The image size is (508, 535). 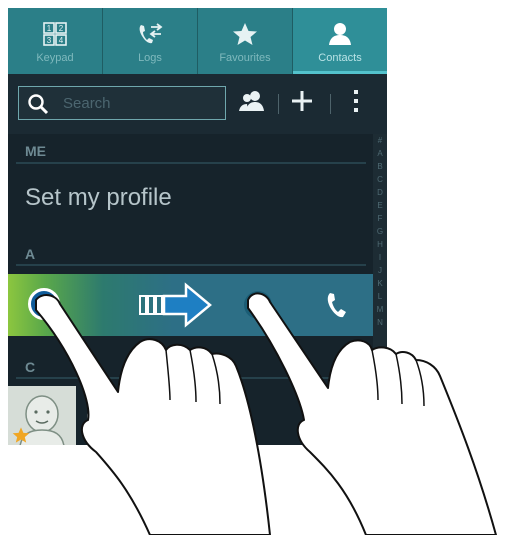 What do you see at coordinates (55, 57) in the screenshot?
I see `tab-keypad-label: Keypad` at bounding box center [55, 57].